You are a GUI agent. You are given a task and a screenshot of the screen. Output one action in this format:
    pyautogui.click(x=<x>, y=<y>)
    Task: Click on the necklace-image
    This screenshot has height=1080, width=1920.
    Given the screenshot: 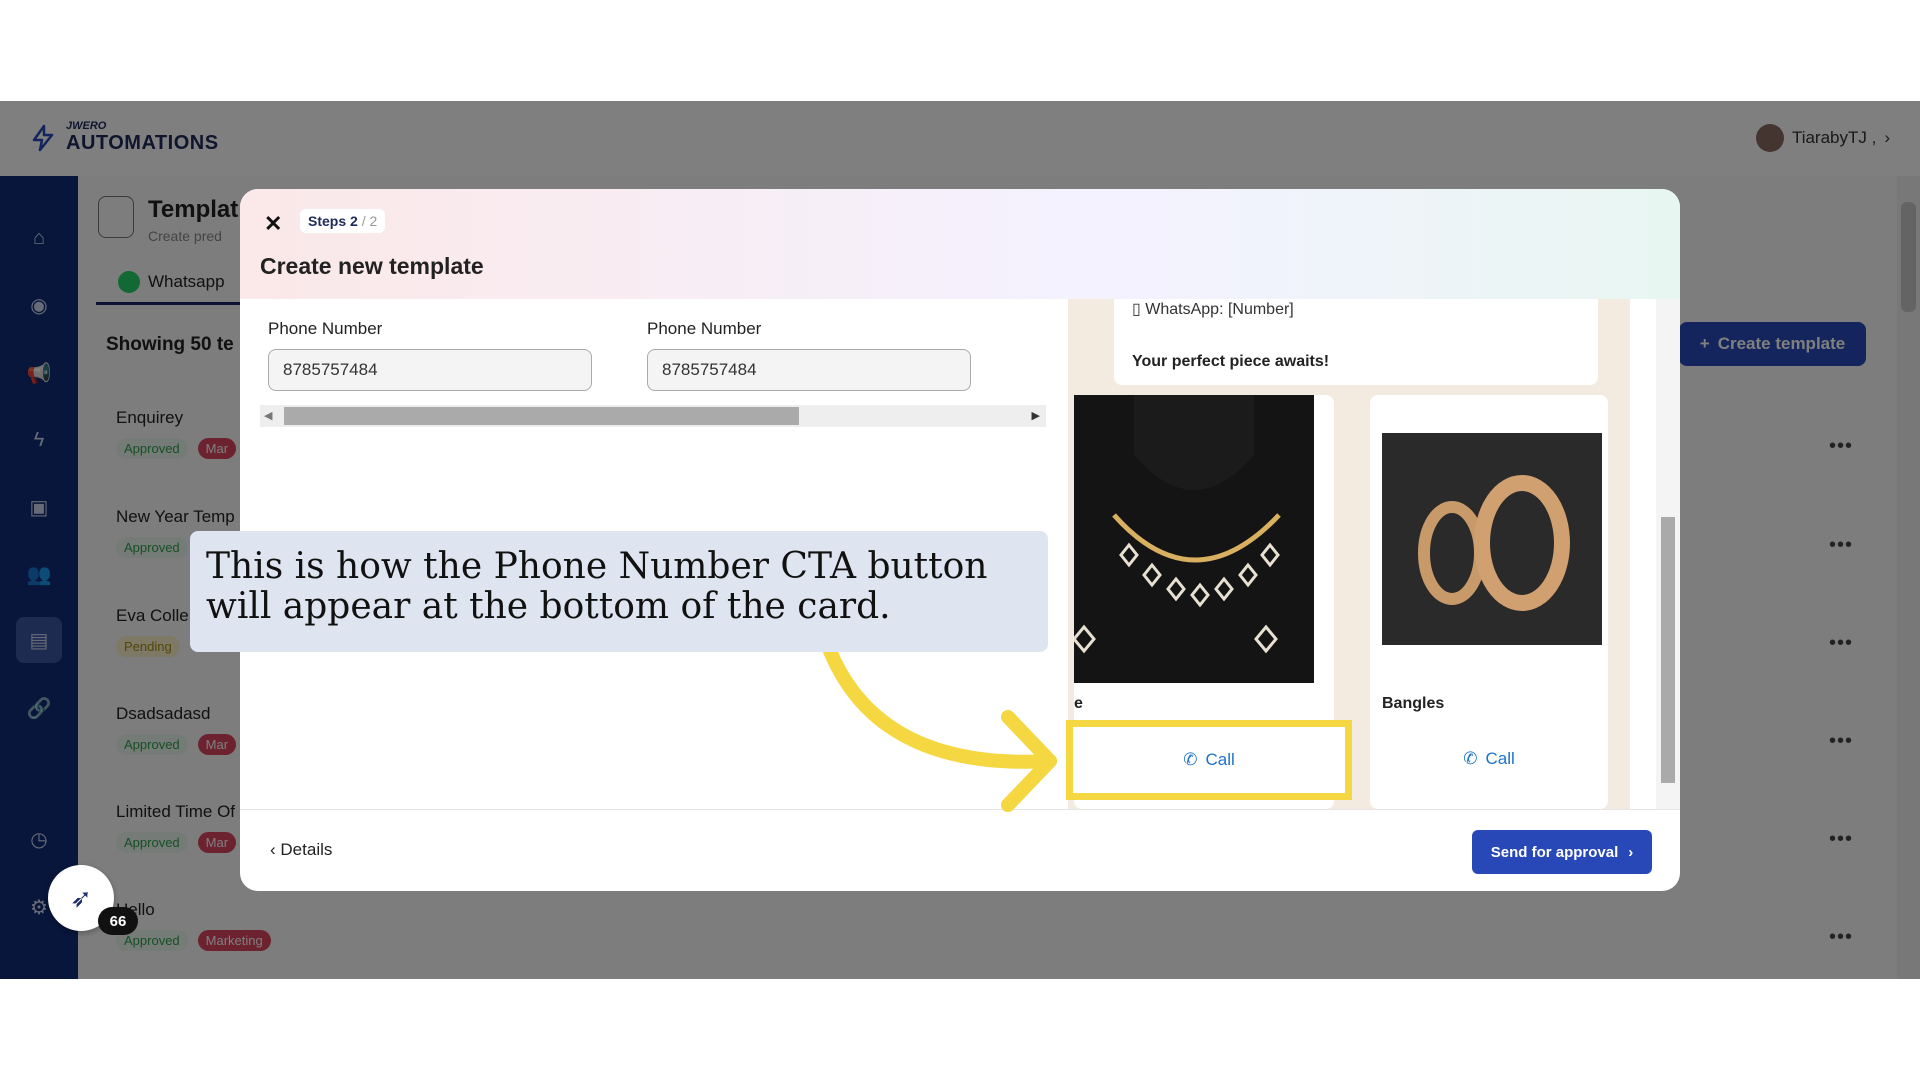 What is the action you would take?
    pyautogui.click(x=1194, y=539)
    